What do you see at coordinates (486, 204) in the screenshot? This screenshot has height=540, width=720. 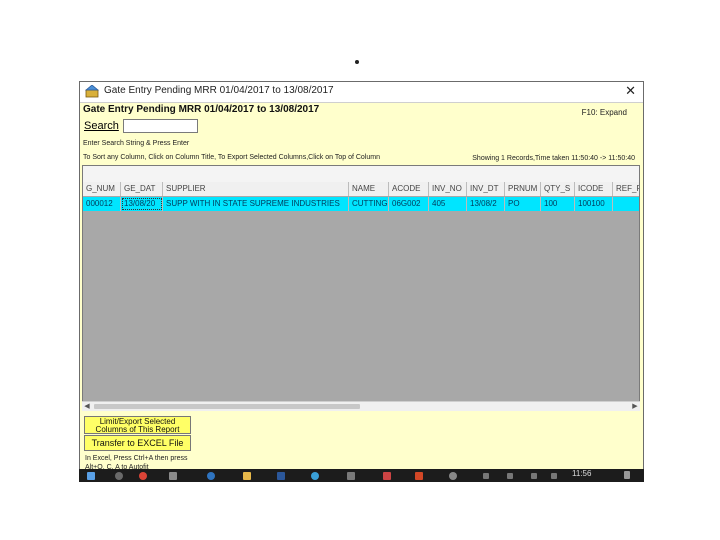 I see `table-cell: 13/08/2` at bounding box center [486, 204].